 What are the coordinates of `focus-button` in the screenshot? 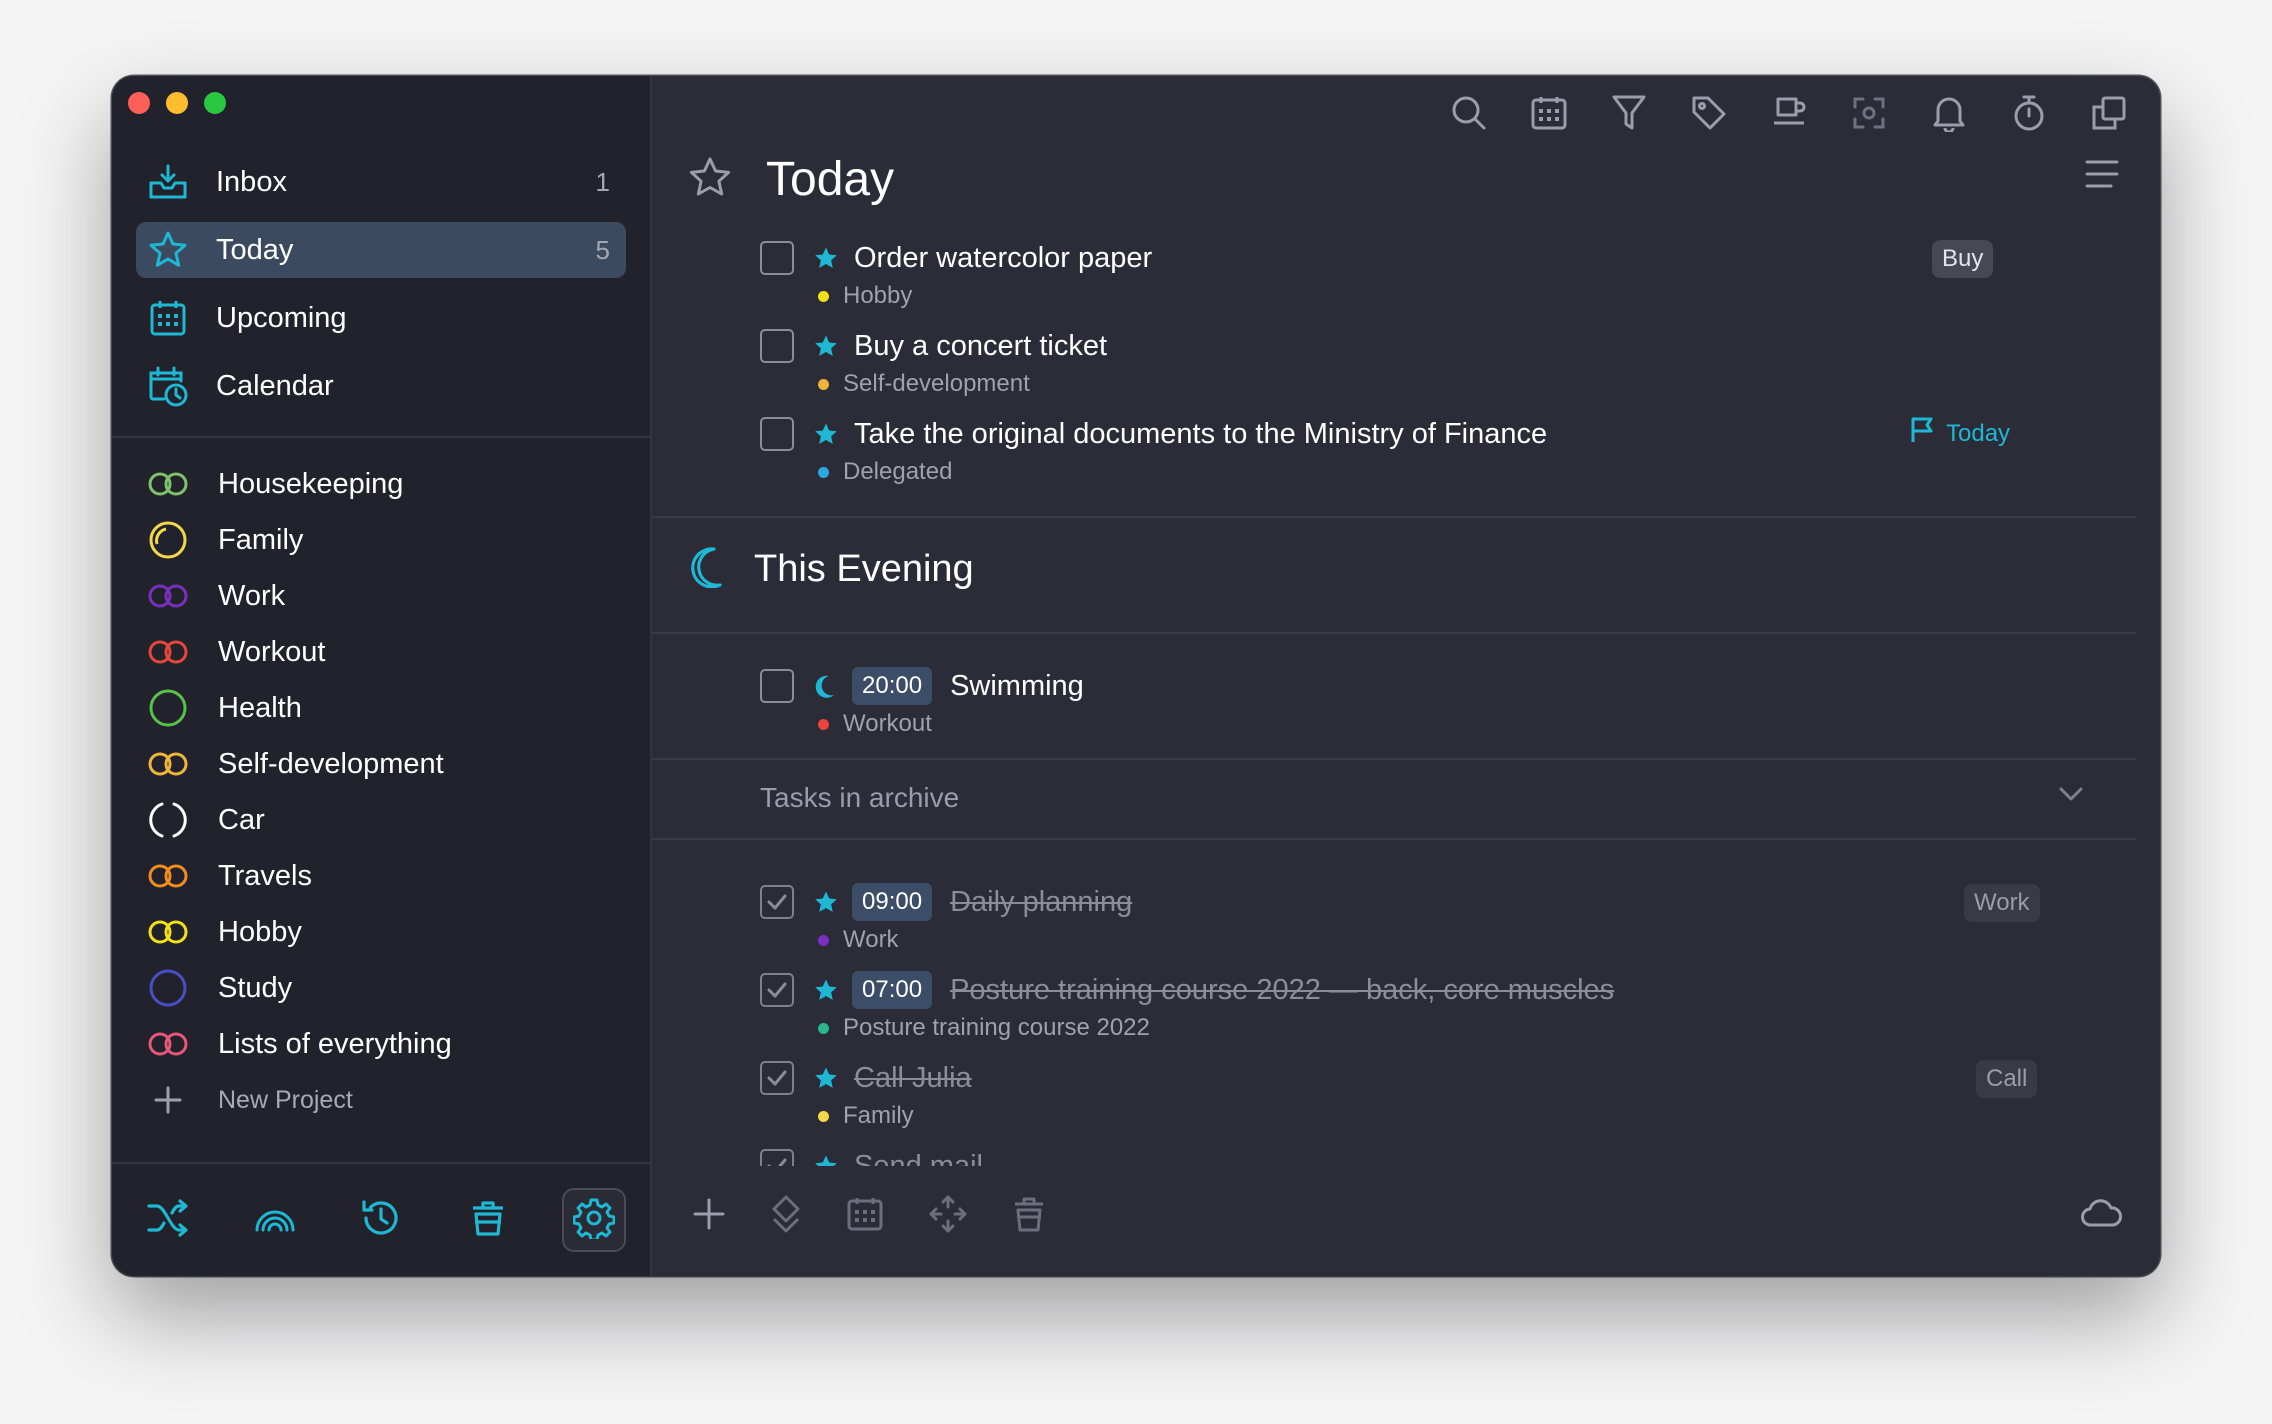 It's located at (1869, 115).